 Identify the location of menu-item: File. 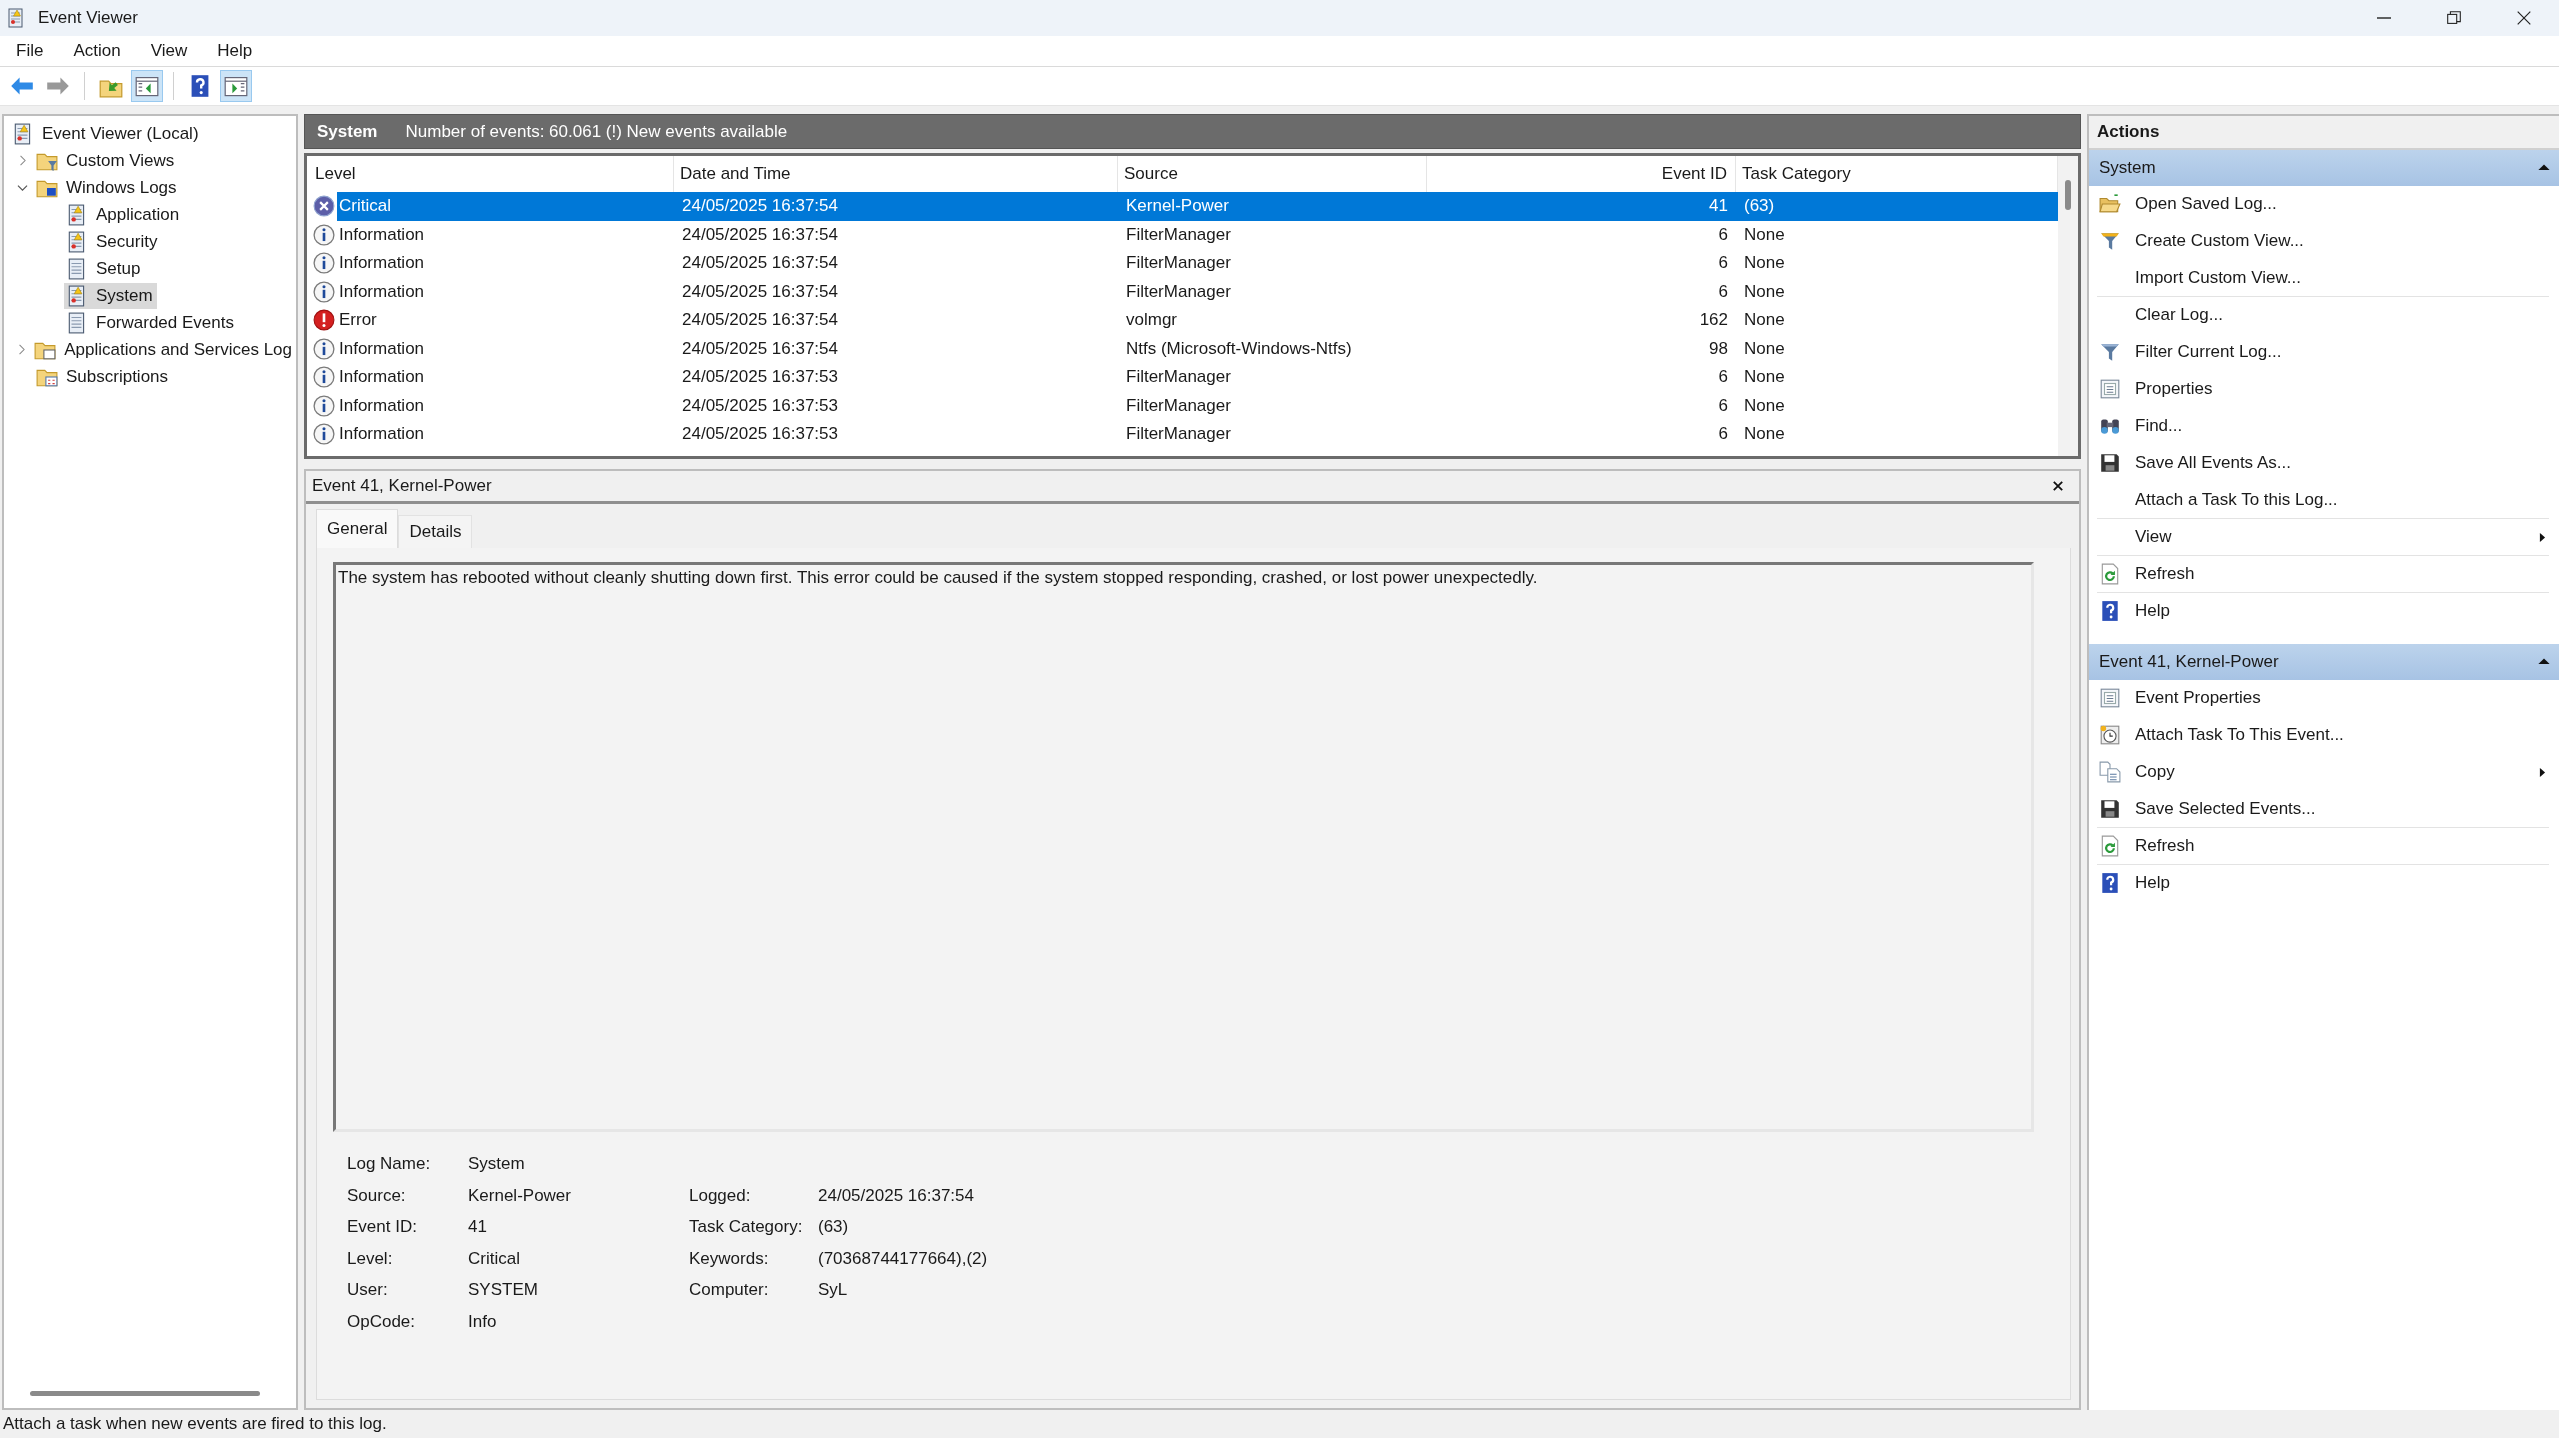
(33, 51).